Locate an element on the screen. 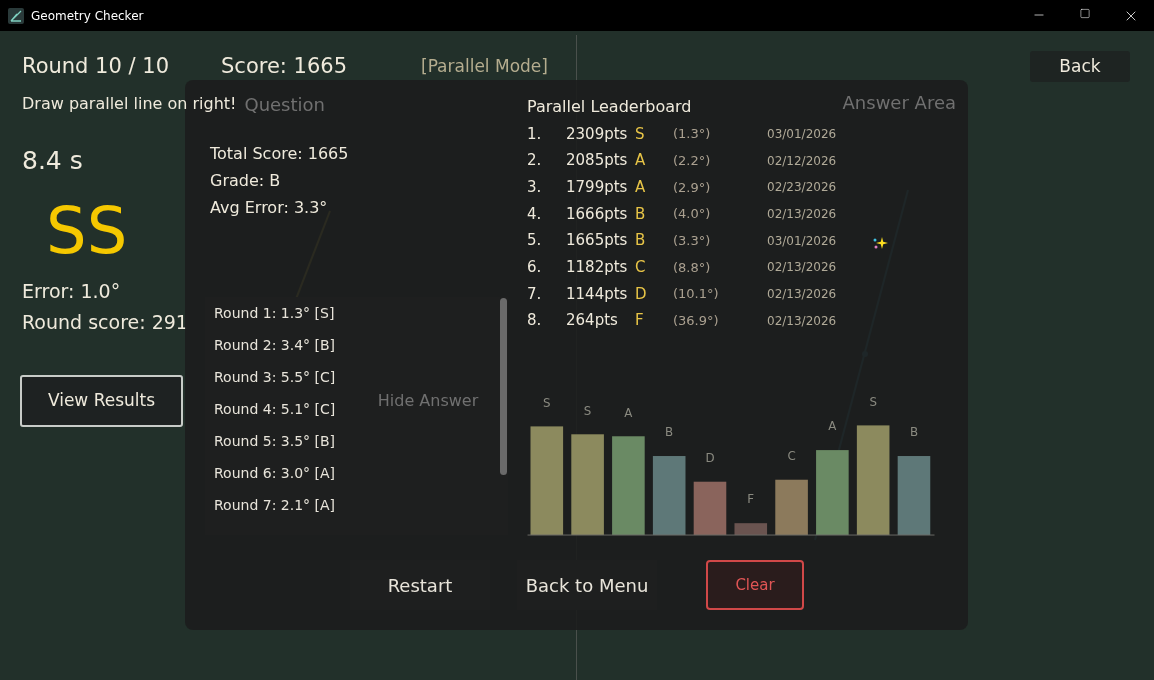 Image resolution: width=1154 pixels, height=680 pixels. grade-display: SS is located at coordinates (87, 231).